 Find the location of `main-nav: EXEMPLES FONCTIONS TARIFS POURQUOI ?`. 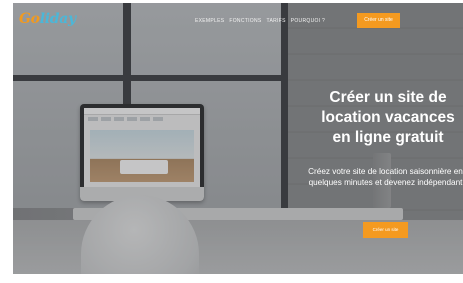

main-nav: EXEMPLES FONCTIONS TARIFS POURQUOI ? is located at coordinates (260, 21).